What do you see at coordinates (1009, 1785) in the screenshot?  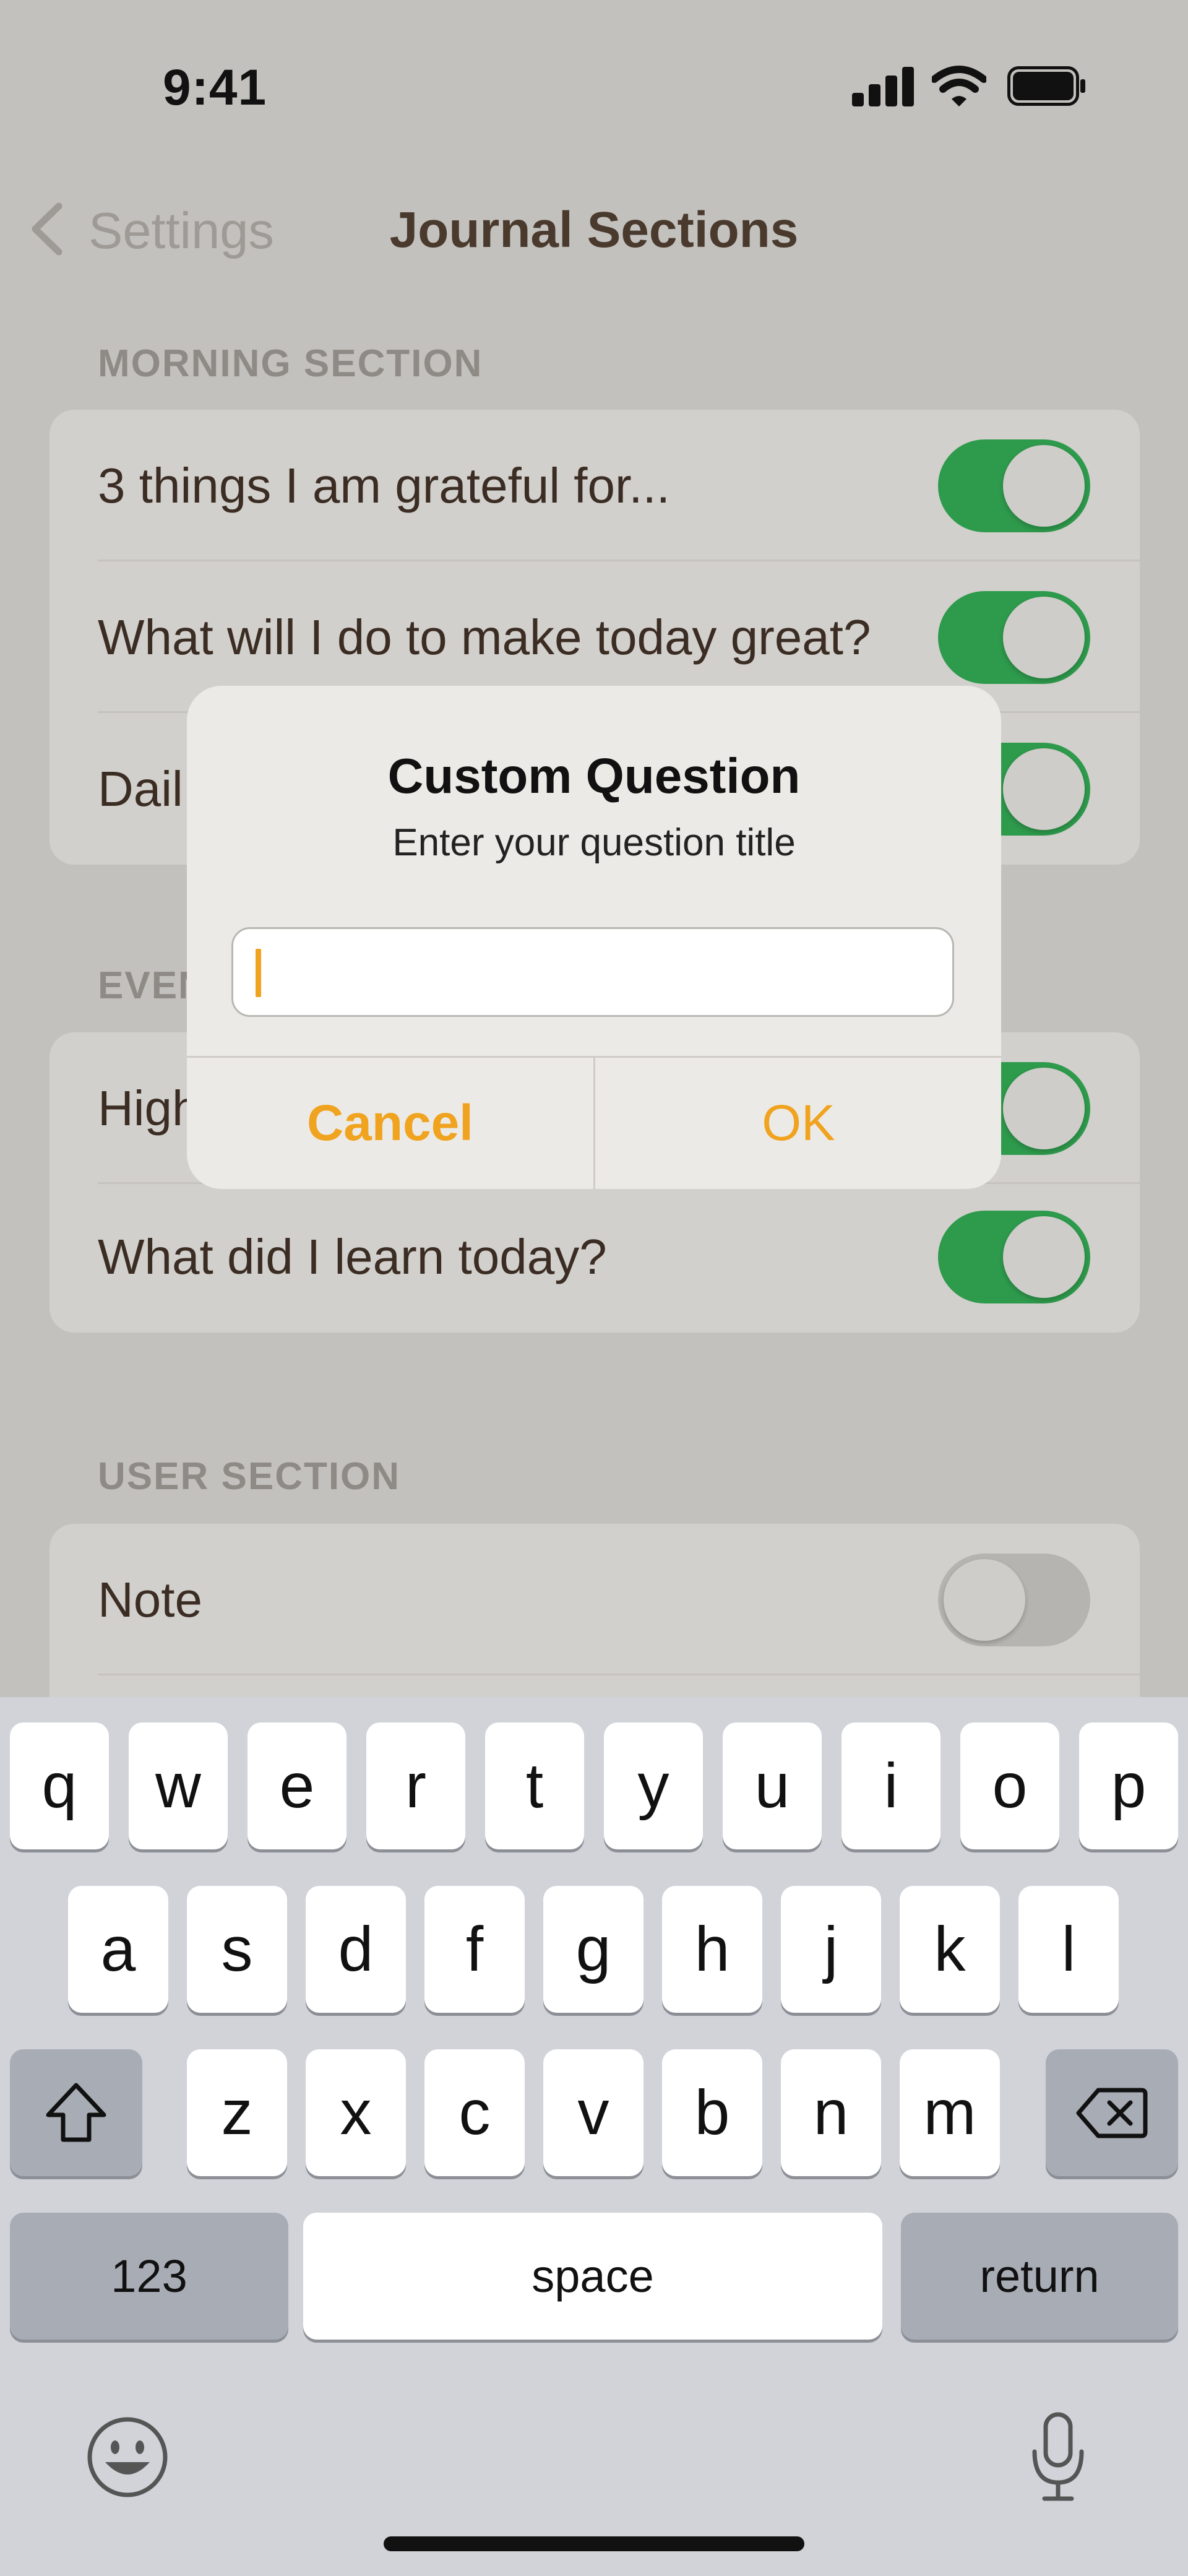 I see `key-o: o` at bounding box center [1009, 1785].